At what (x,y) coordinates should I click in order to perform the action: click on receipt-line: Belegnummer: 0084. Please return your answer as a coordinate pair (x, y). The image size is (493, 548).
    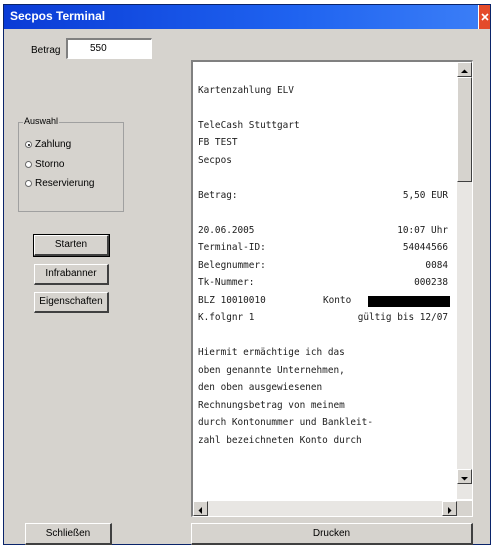
    Looking at the image, I should click on (326, 265).